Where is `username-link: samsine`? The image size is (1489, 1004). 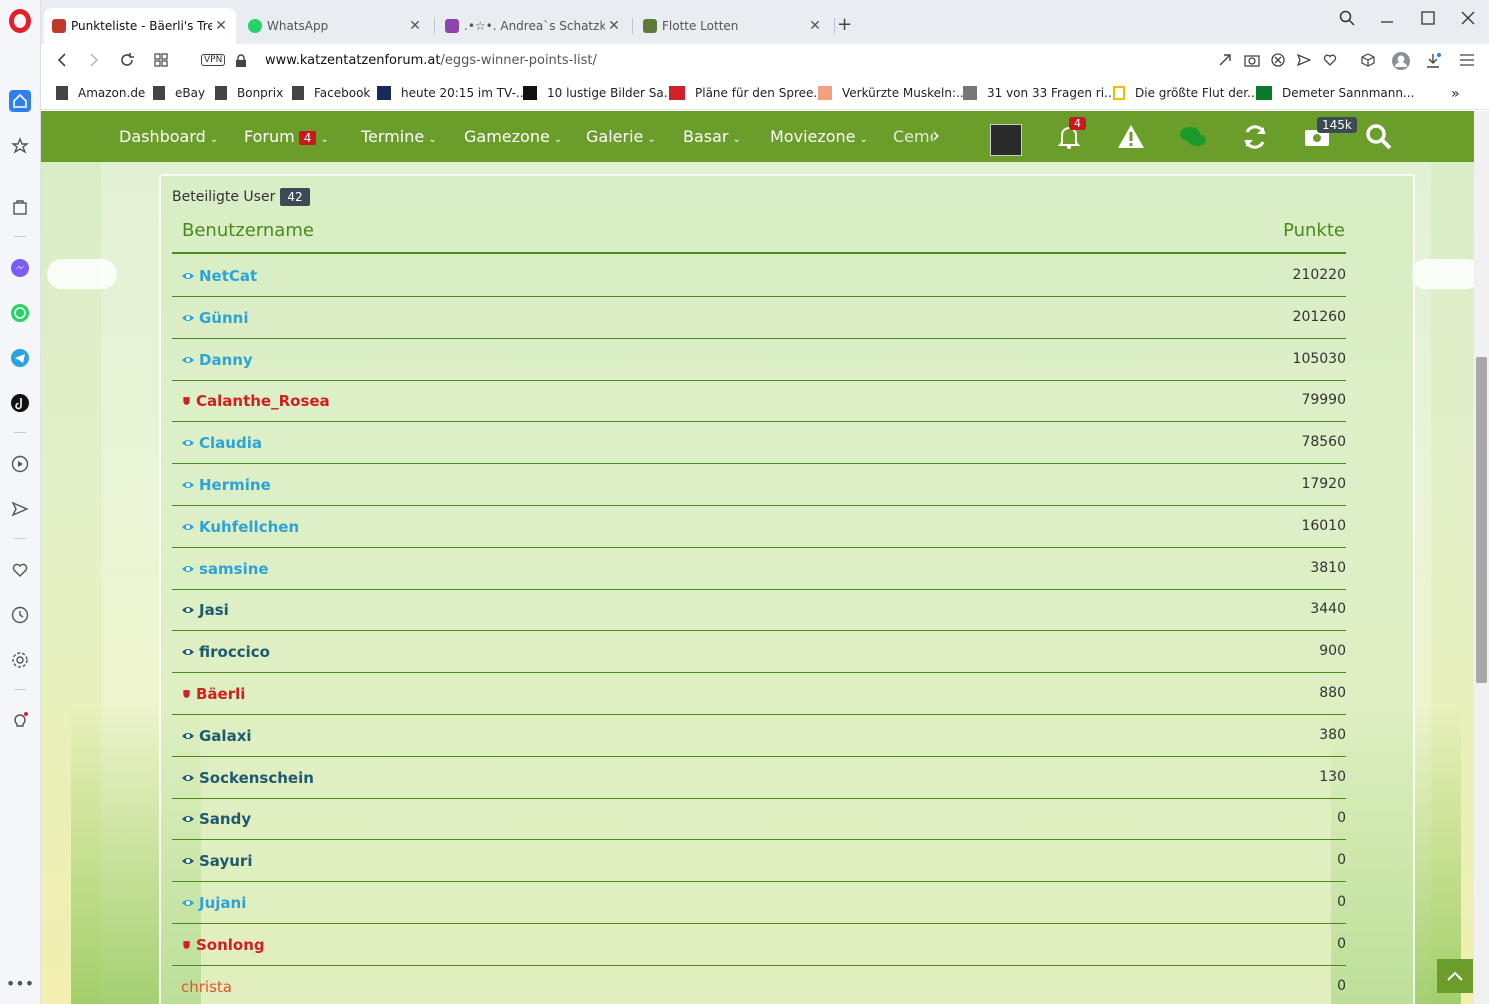 username-link: samsine is located at coordinates (225, 569).